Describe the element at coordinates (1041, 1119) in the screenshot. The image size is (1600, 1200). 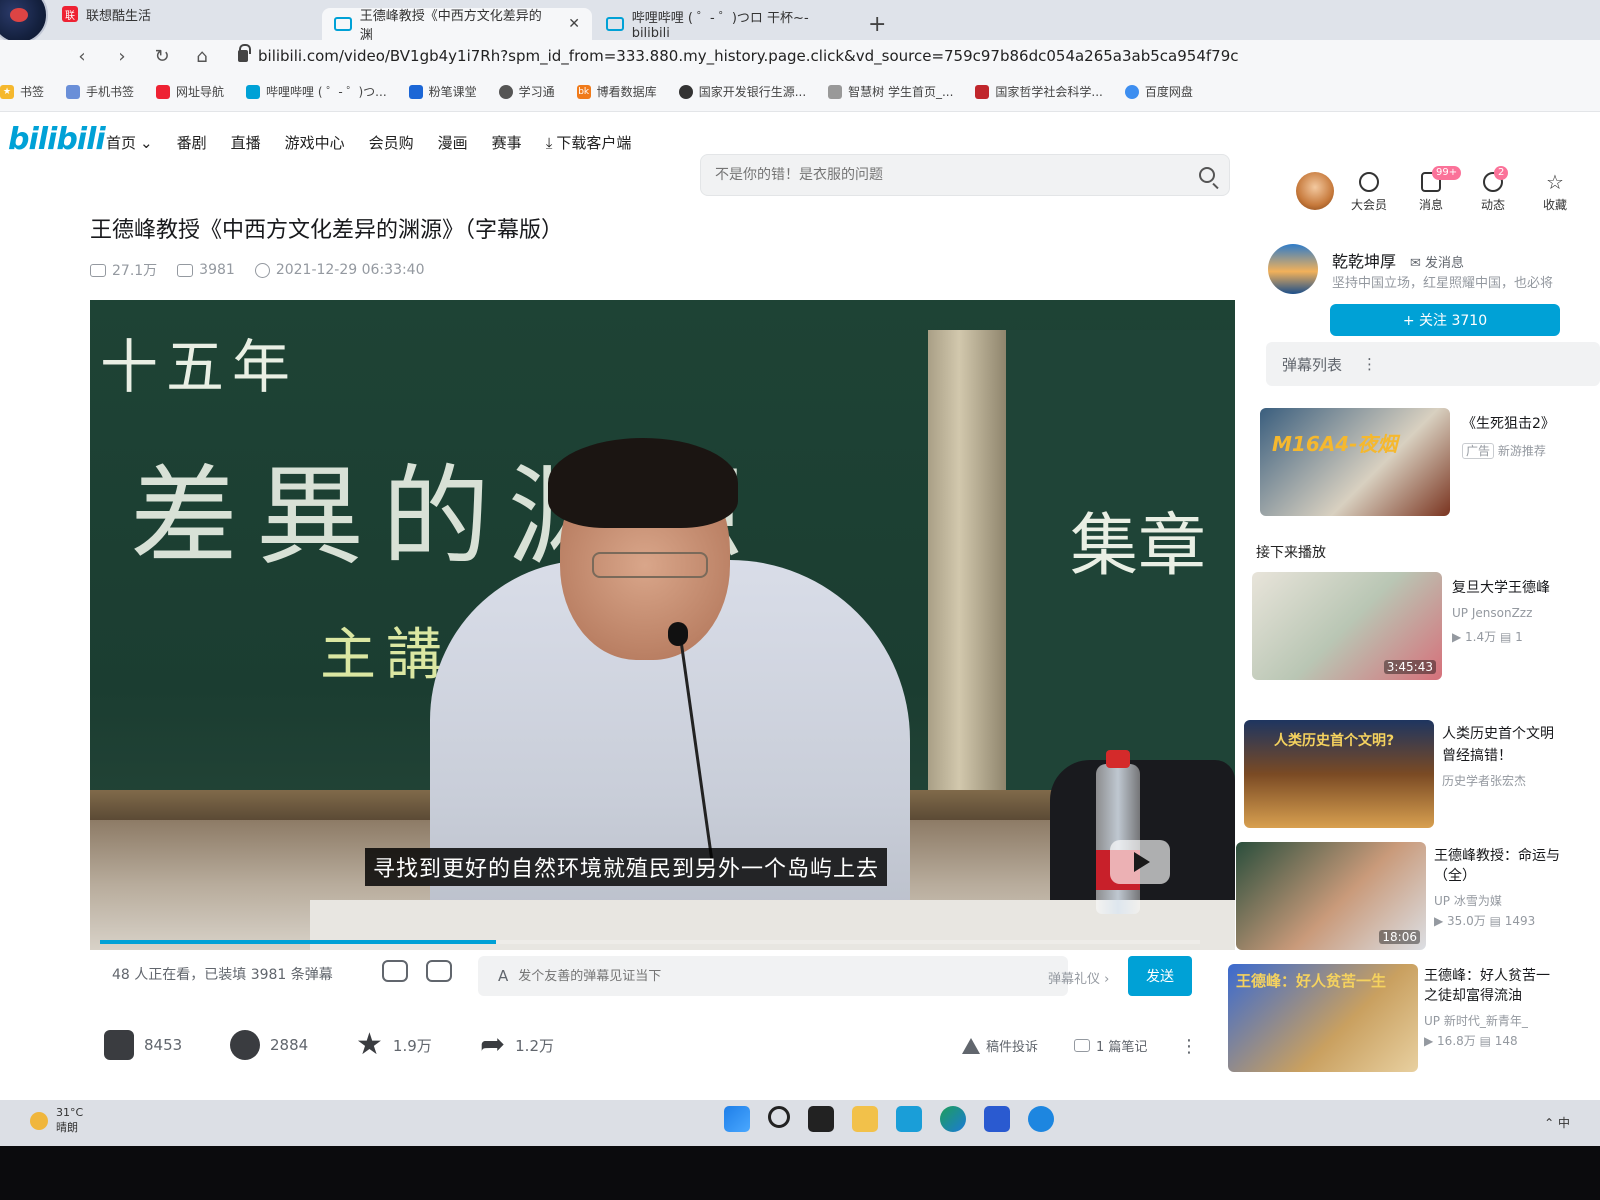
I see `ie-icon` at that location.